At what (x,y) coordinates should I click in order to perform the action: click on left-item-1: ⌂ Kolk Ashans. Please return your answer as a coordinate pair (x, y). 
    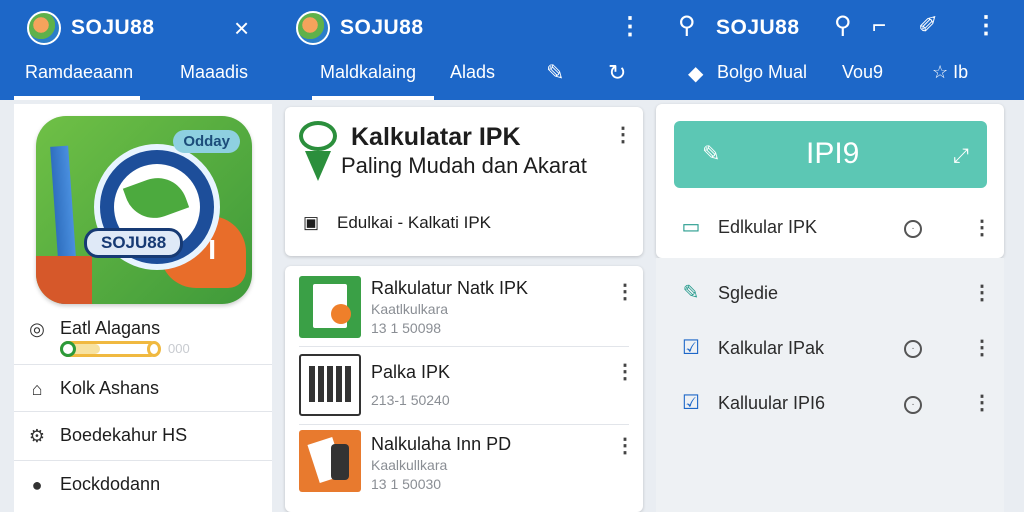
    Looking at the image, I should click on (94, 388).